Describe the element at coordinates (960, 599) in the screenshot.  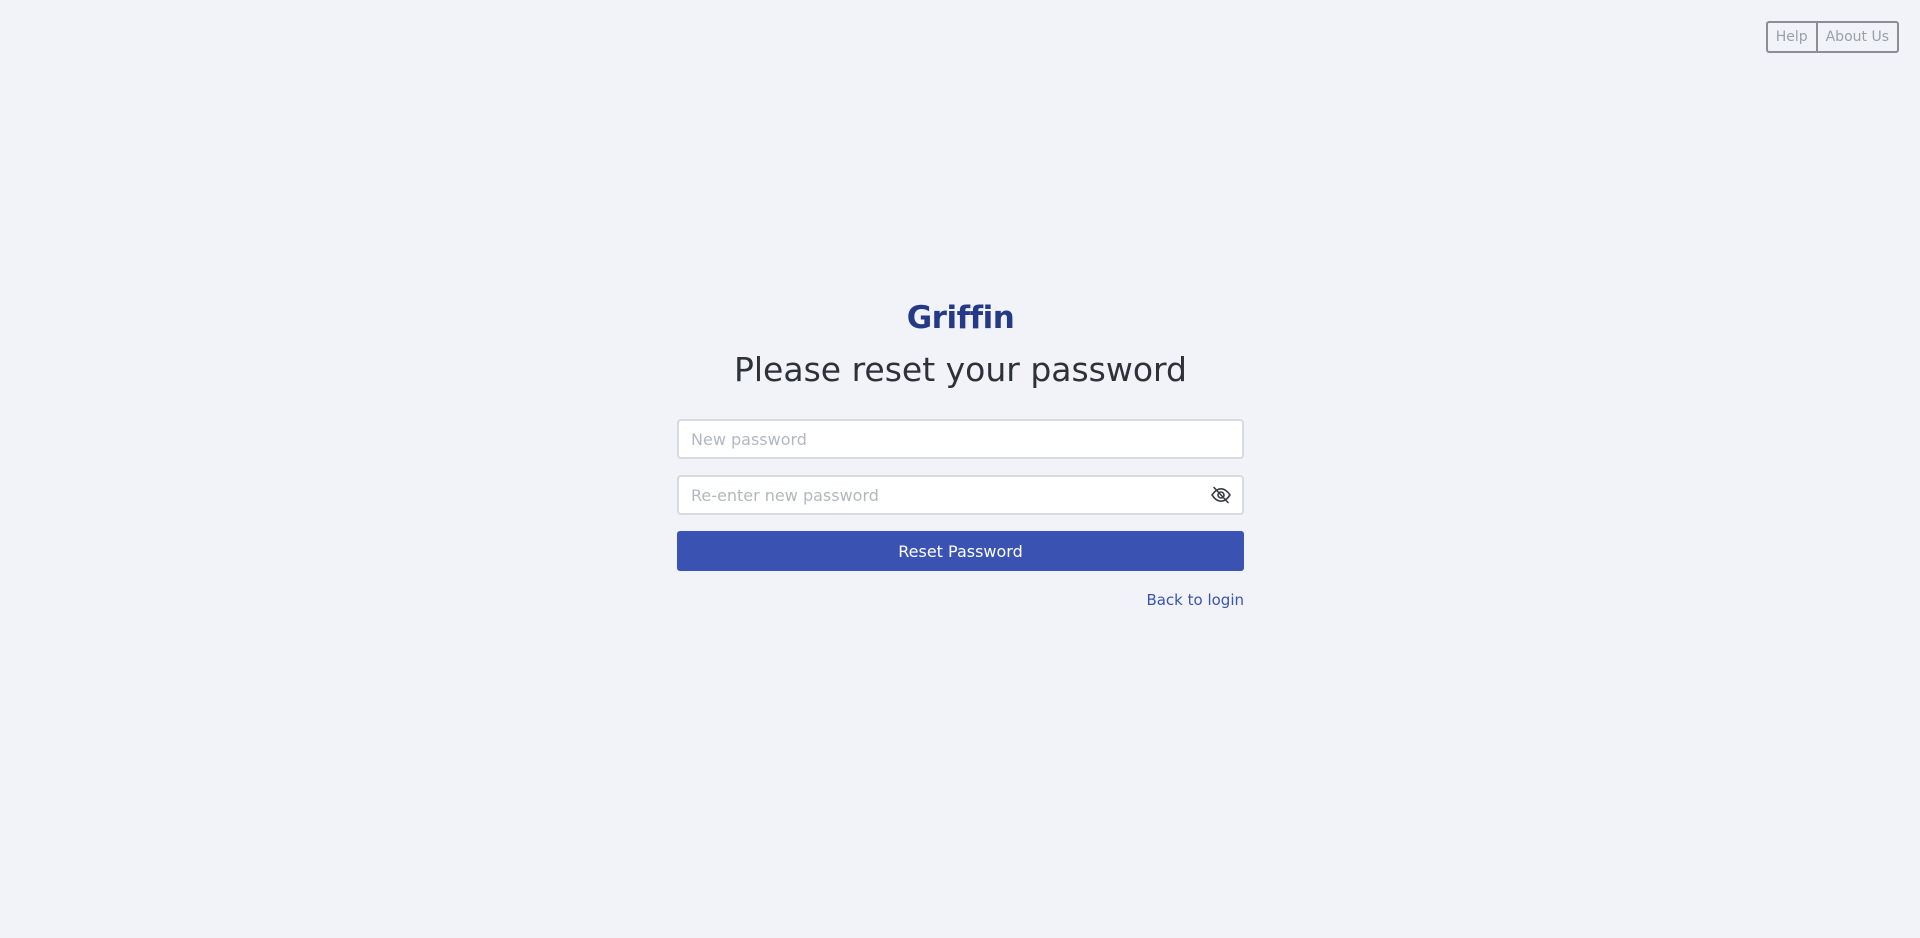
I see `back-link-row: Back to login` at that location.